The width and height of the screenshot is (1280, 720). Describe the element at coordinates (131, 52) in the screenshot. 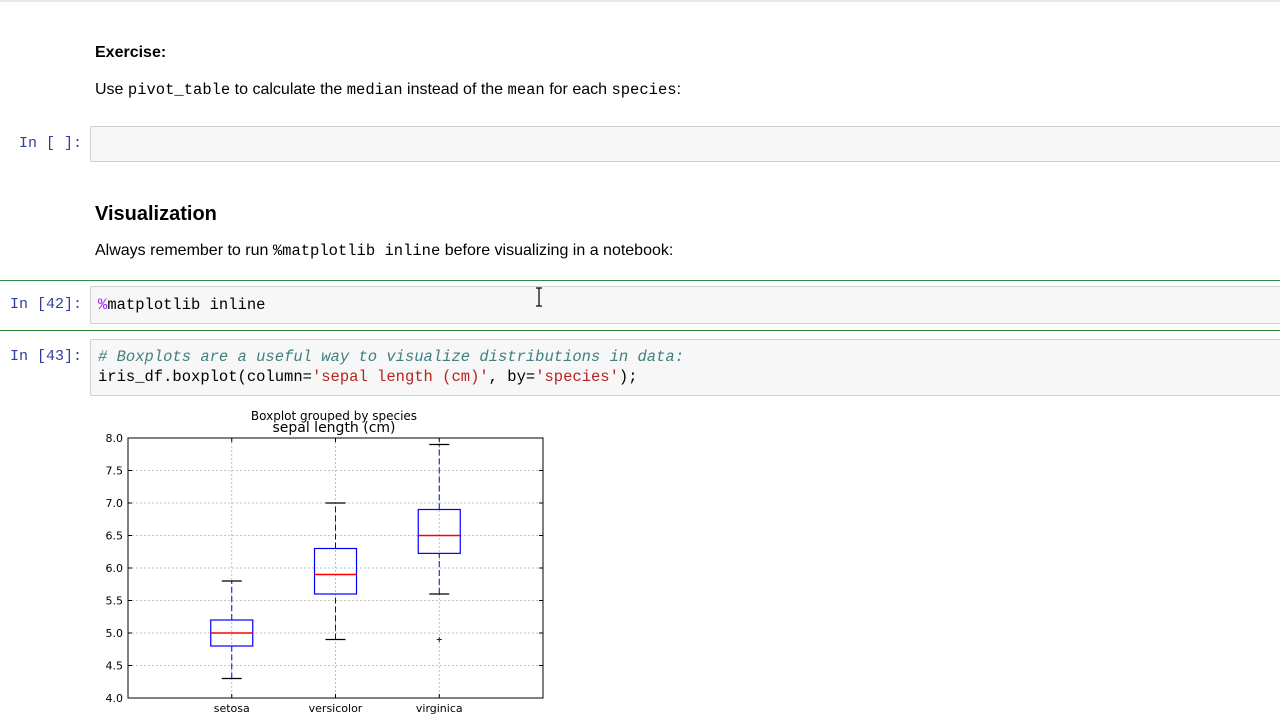

I see `exercise-title: Exercise:` at that location.